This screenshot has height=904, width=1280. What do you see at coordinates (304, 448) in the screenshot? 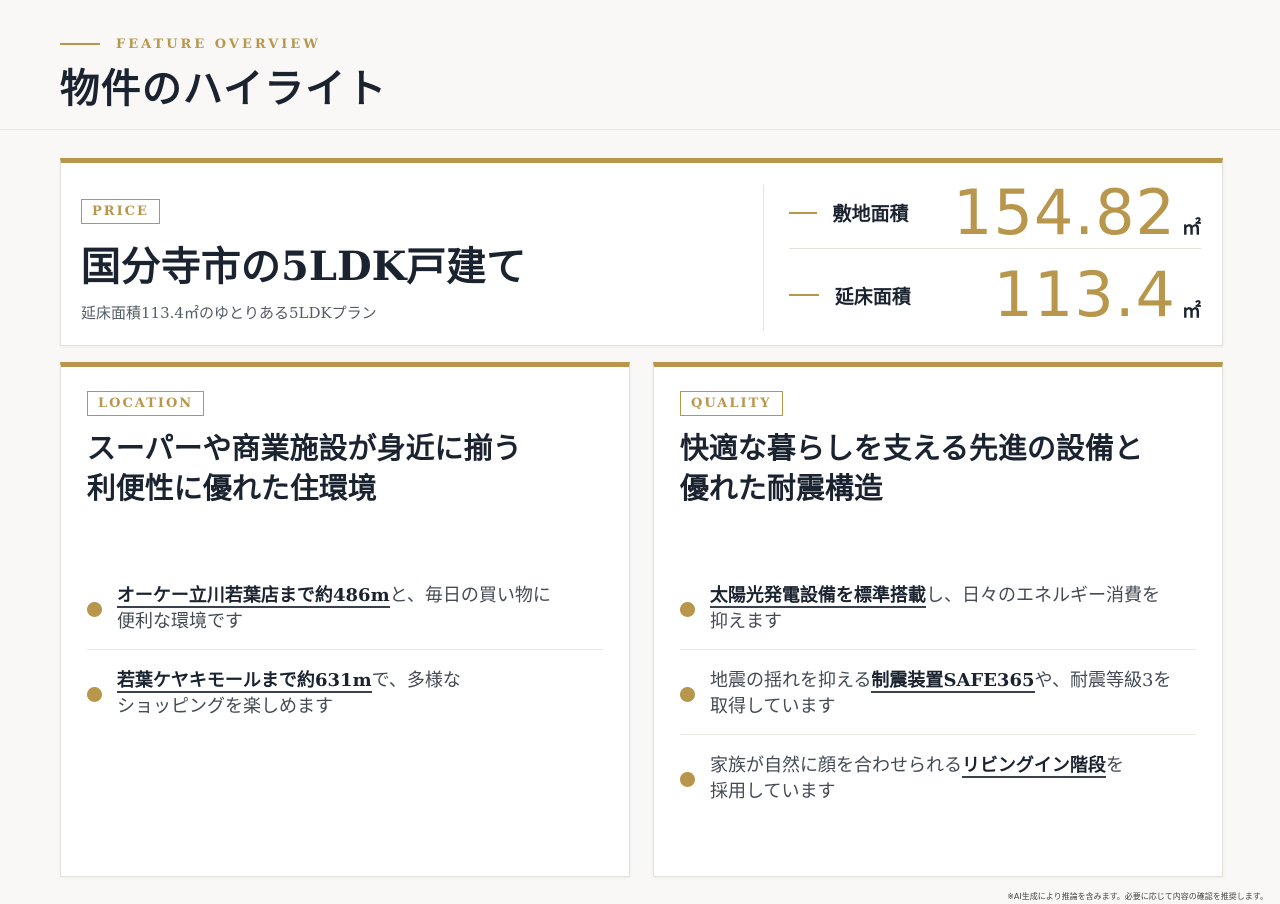
I see `location-heading-line1: スーパーや商業施設が身近に揃う` at bounding box center [304, 448].